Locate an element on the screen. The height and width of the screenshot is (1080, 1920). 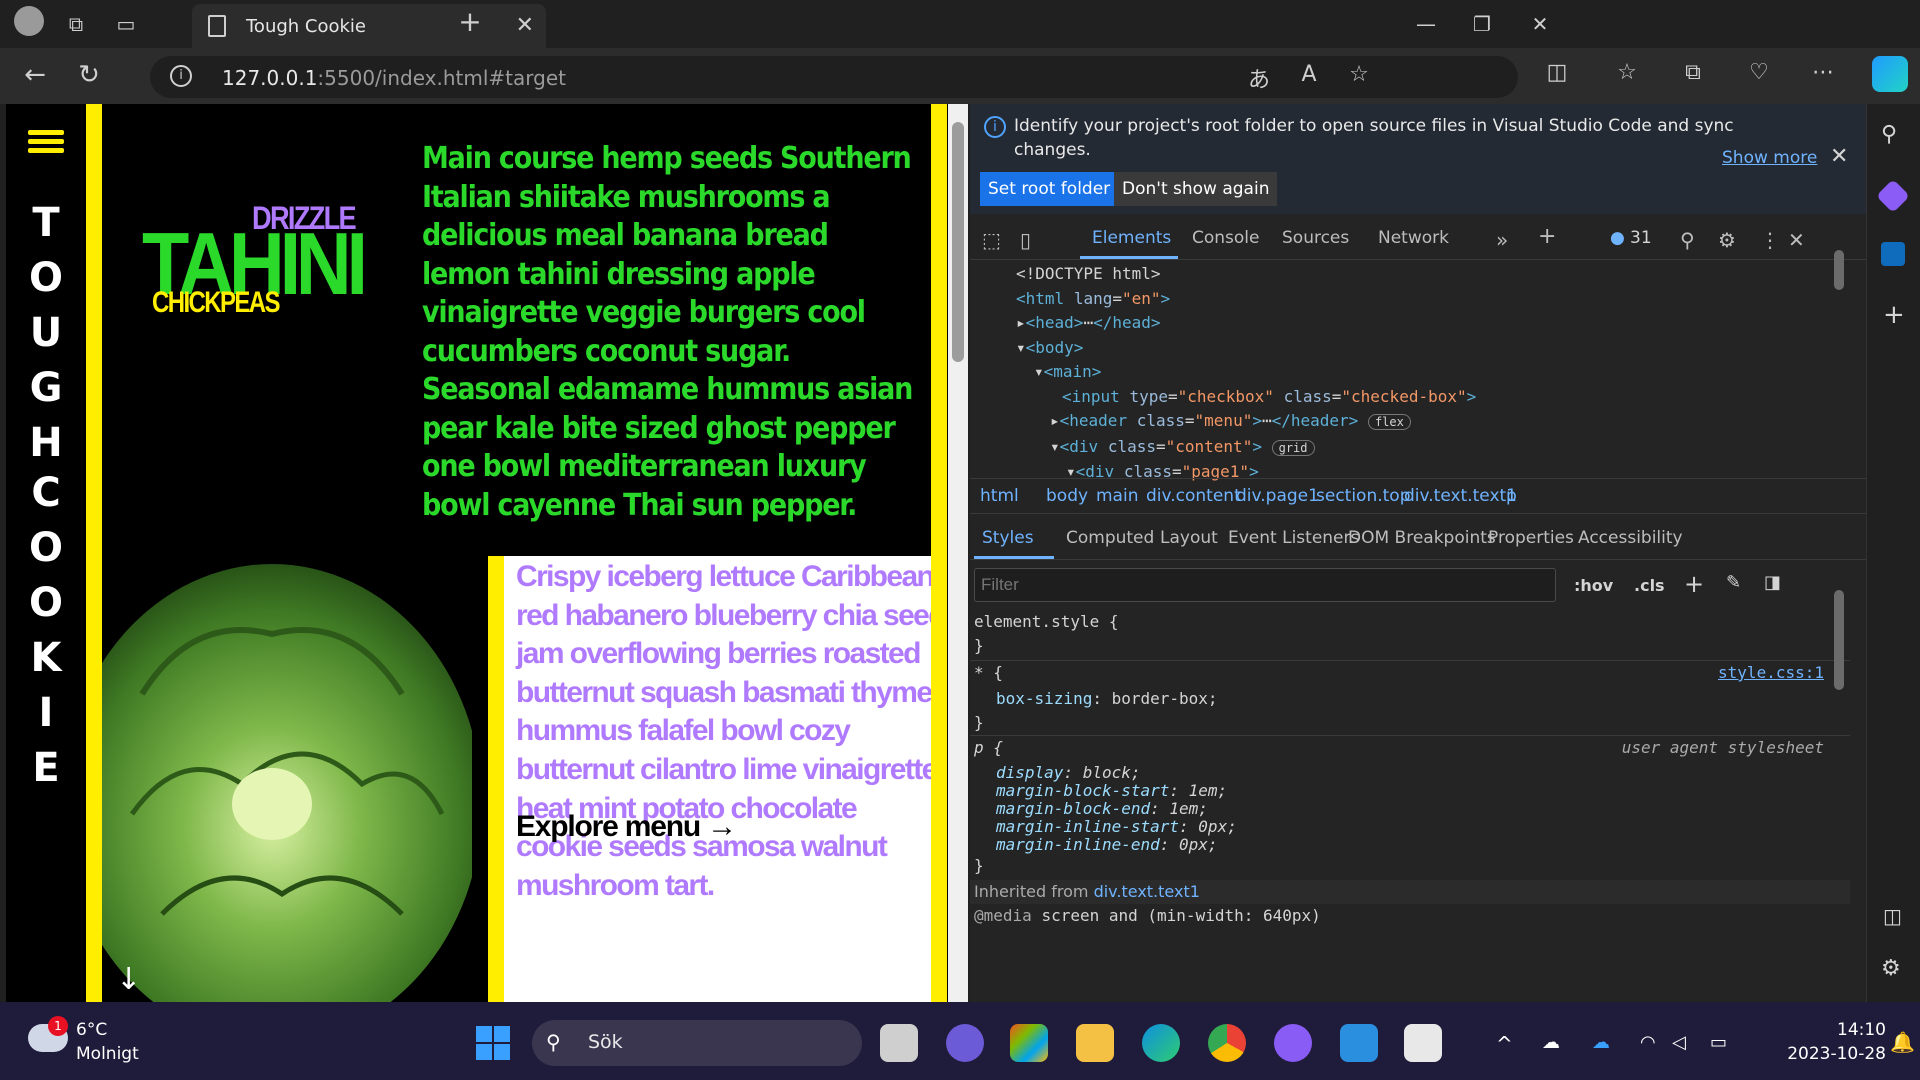
crumb-div-text: div.text.text1 is located at coordinates (1460, 496).